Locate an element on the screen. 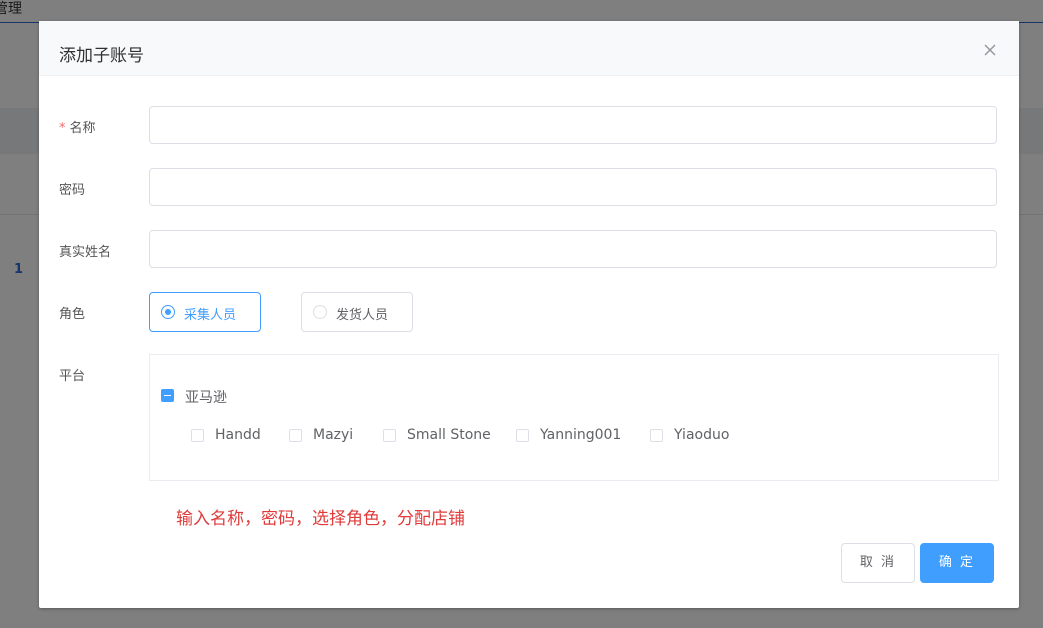  close-icon is located at coordinates (990, 50).